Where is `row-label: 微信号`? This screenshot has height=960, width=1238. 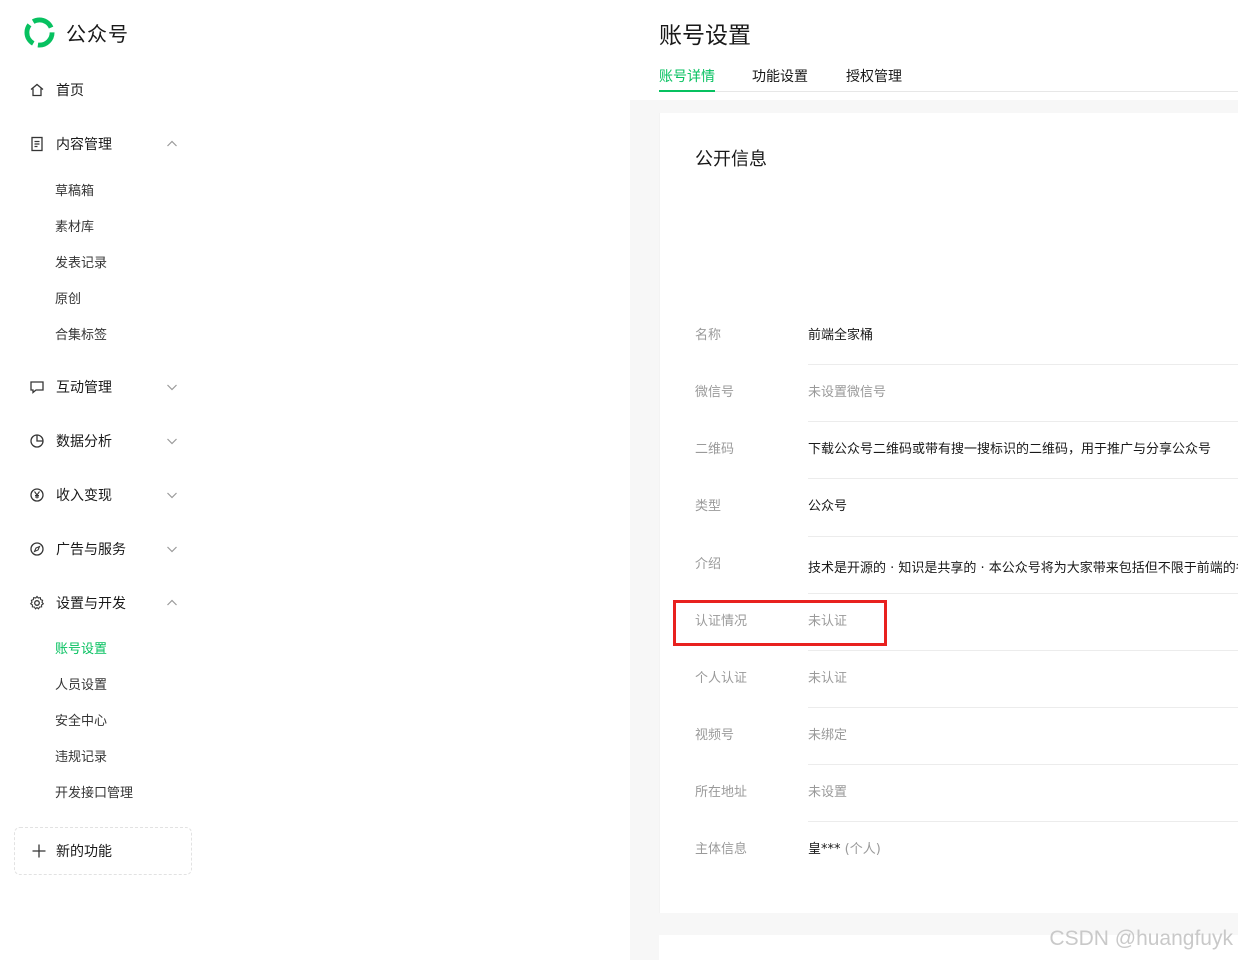 row-label: 微信号 is located at coordinates (715, 392).